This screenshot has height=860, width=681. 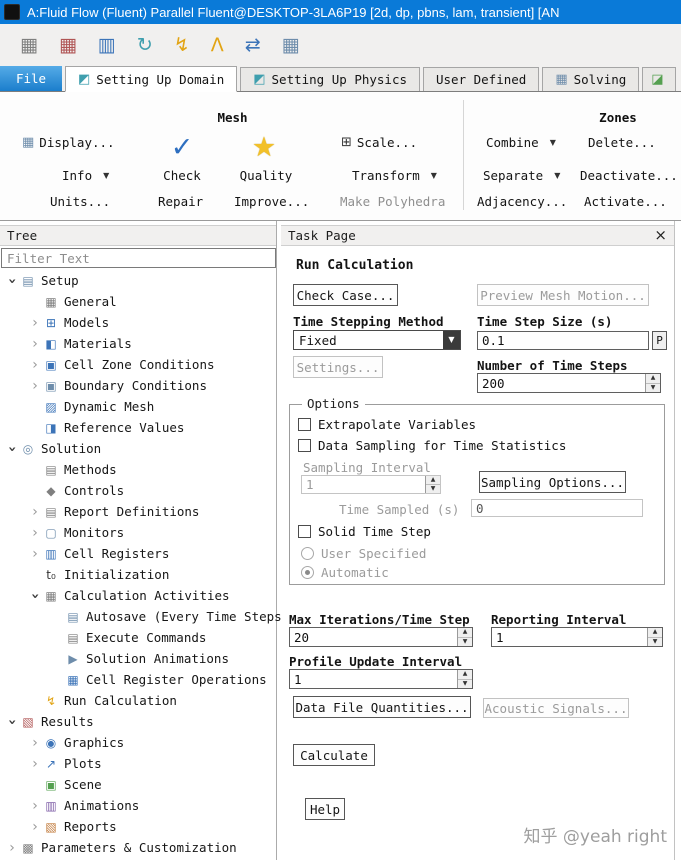 I want to click on tree-item: ▩ Parameters & Customization, so click(x=138, y=847).